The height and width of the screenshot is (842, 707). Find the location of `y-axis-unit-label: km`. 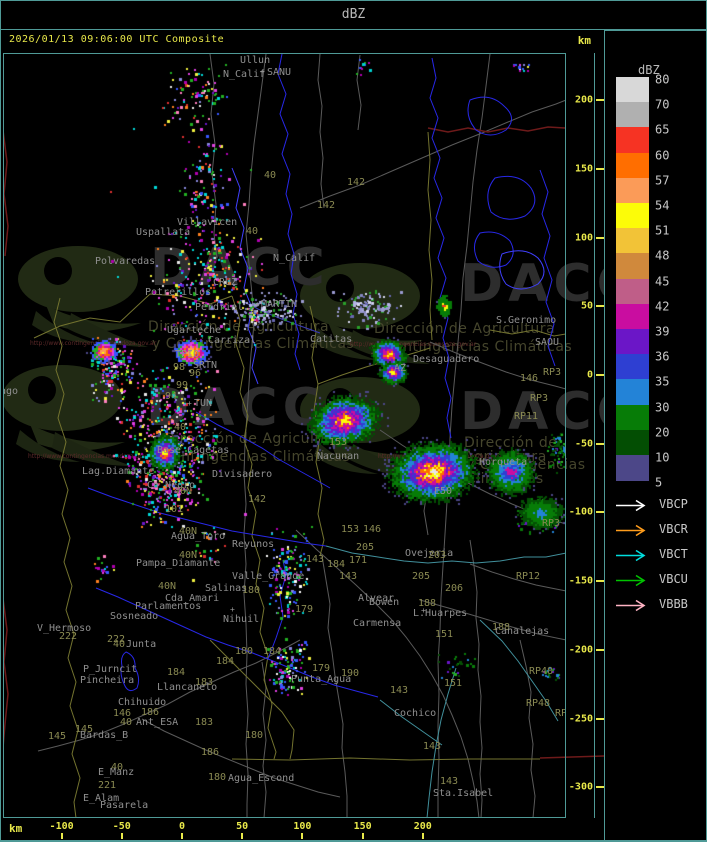

y-axis-unit-label: km is located at coordinates (584, 40).